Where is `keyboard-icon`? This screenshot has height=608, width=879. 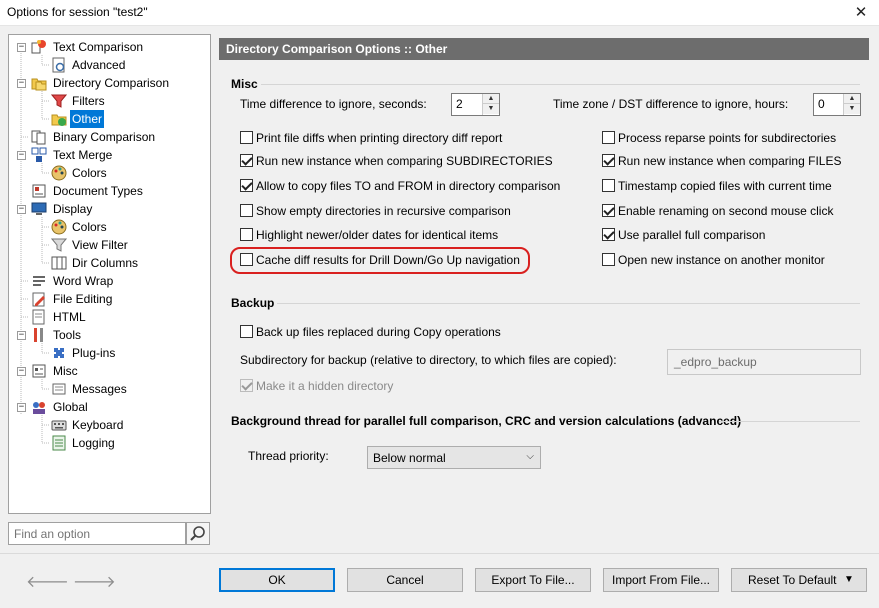
keyboard-icon is located at coordinates (59, 425).